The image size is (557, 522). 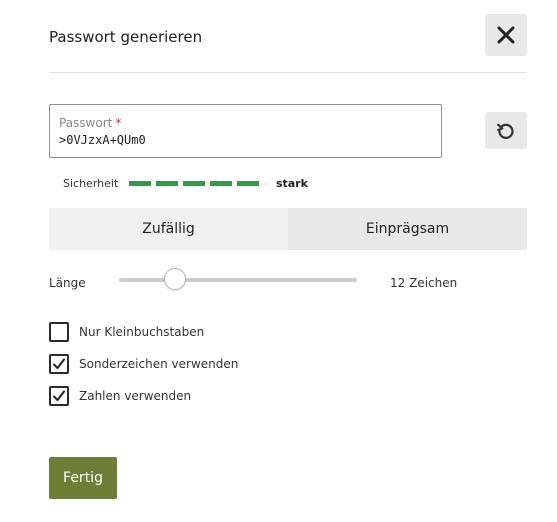 I want to click on option-special-chars: Sonderzeichen verwenden, so click(x=143, y=364).